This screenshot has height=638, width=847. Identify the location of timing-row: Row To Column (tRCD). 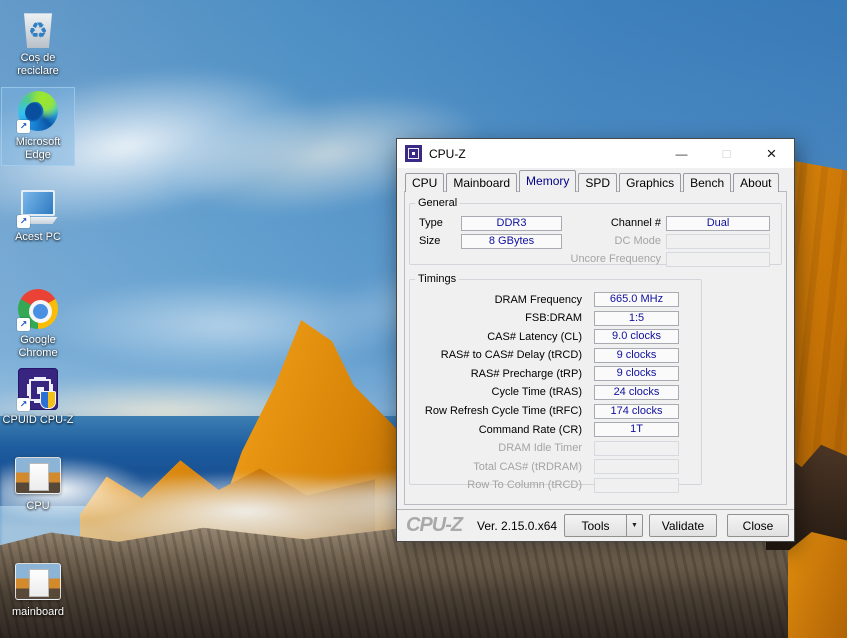
(555, 485).